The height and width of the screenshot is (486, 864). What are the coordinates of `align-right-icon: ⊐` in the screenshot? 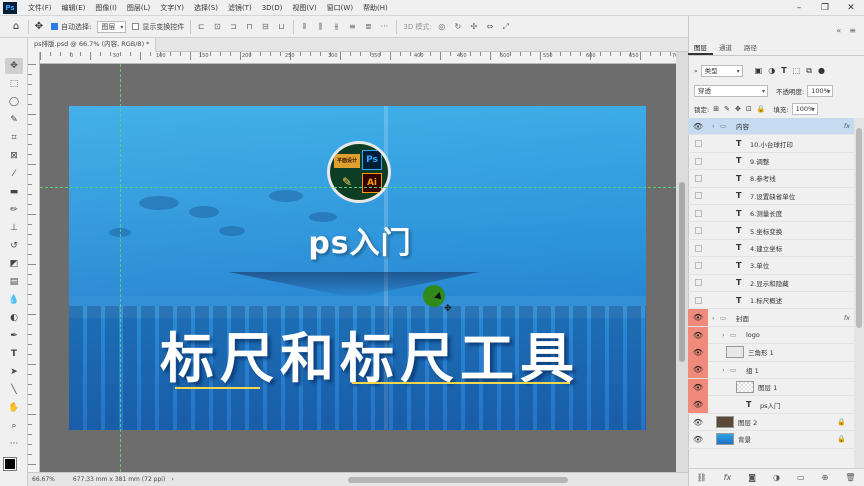 It's located at (233, 27).